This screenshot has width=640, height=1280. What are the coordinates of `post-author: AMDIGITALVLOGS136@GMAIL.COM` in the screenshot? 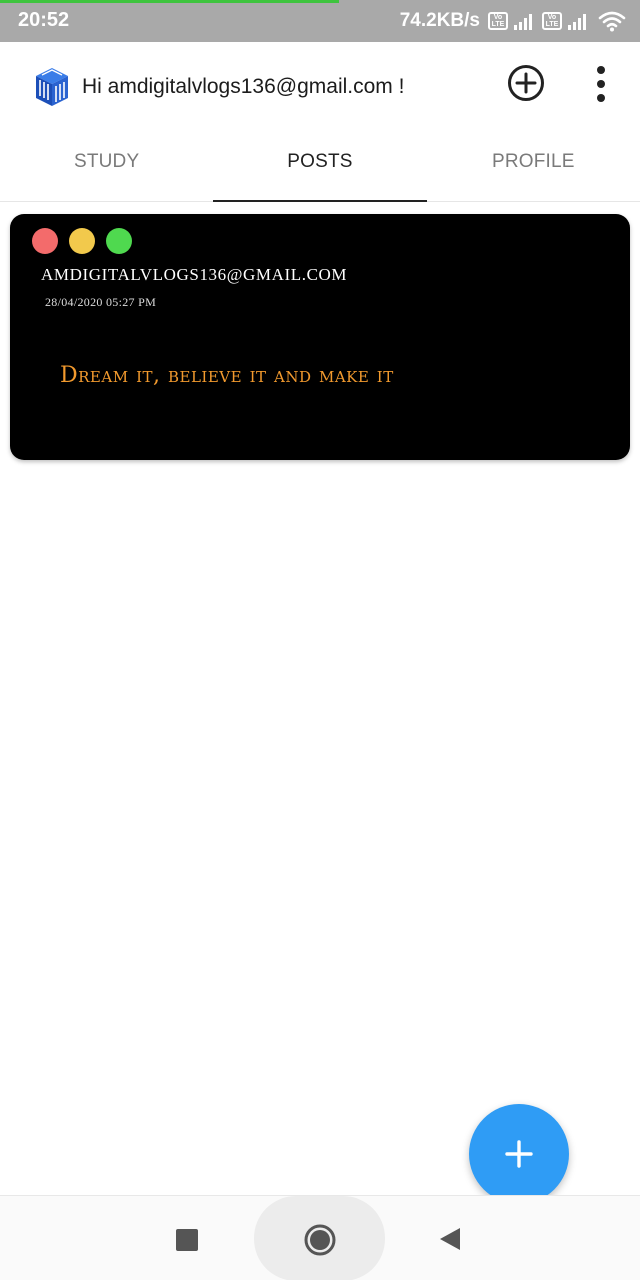 It's located at (194, 274).